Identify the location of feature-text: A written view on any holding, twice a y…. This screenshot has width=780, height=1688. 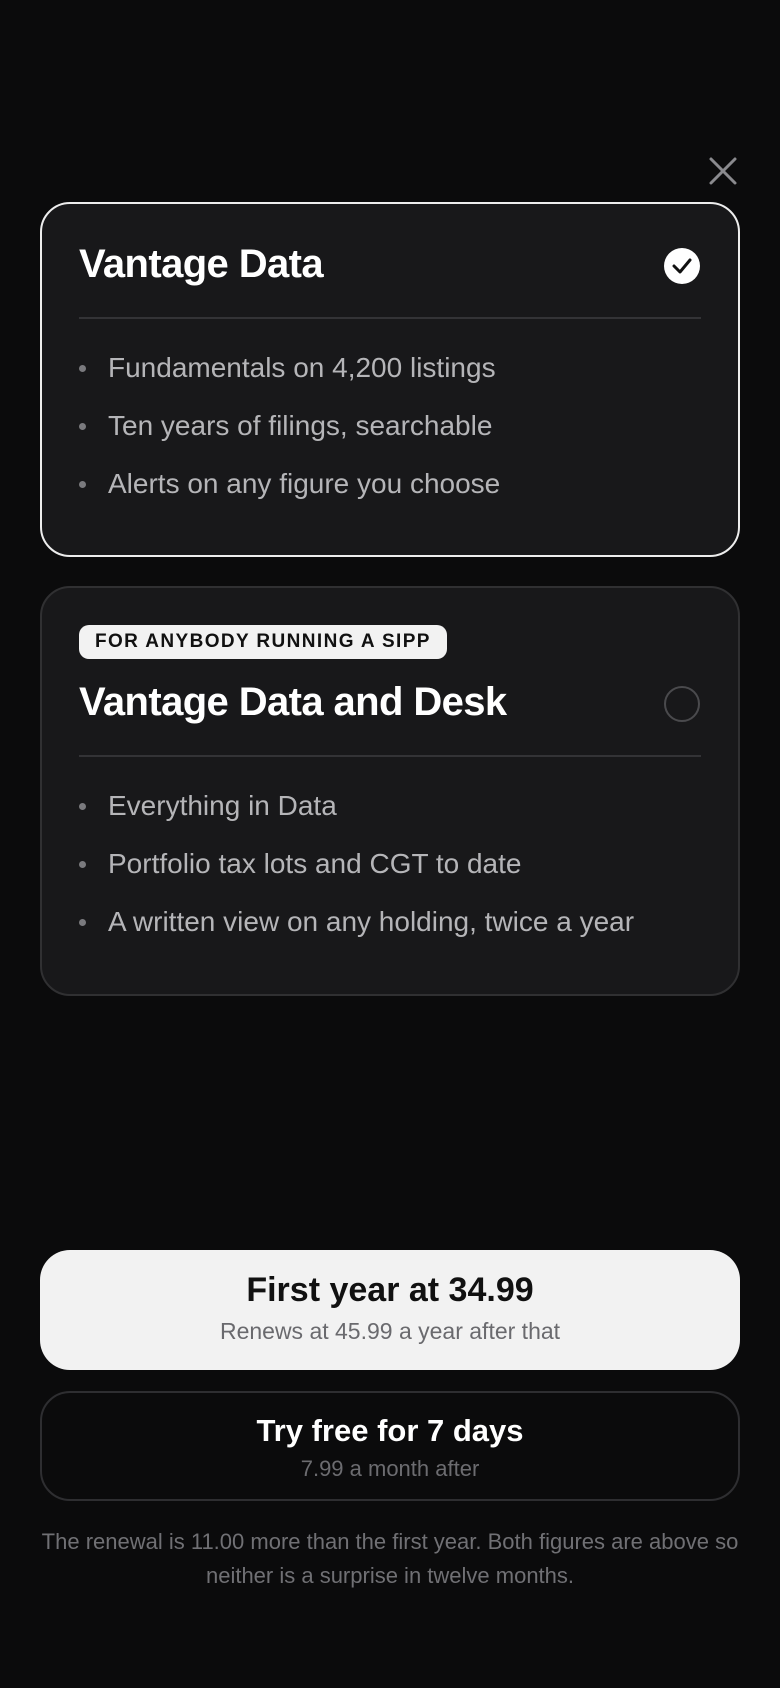
(371, 921).